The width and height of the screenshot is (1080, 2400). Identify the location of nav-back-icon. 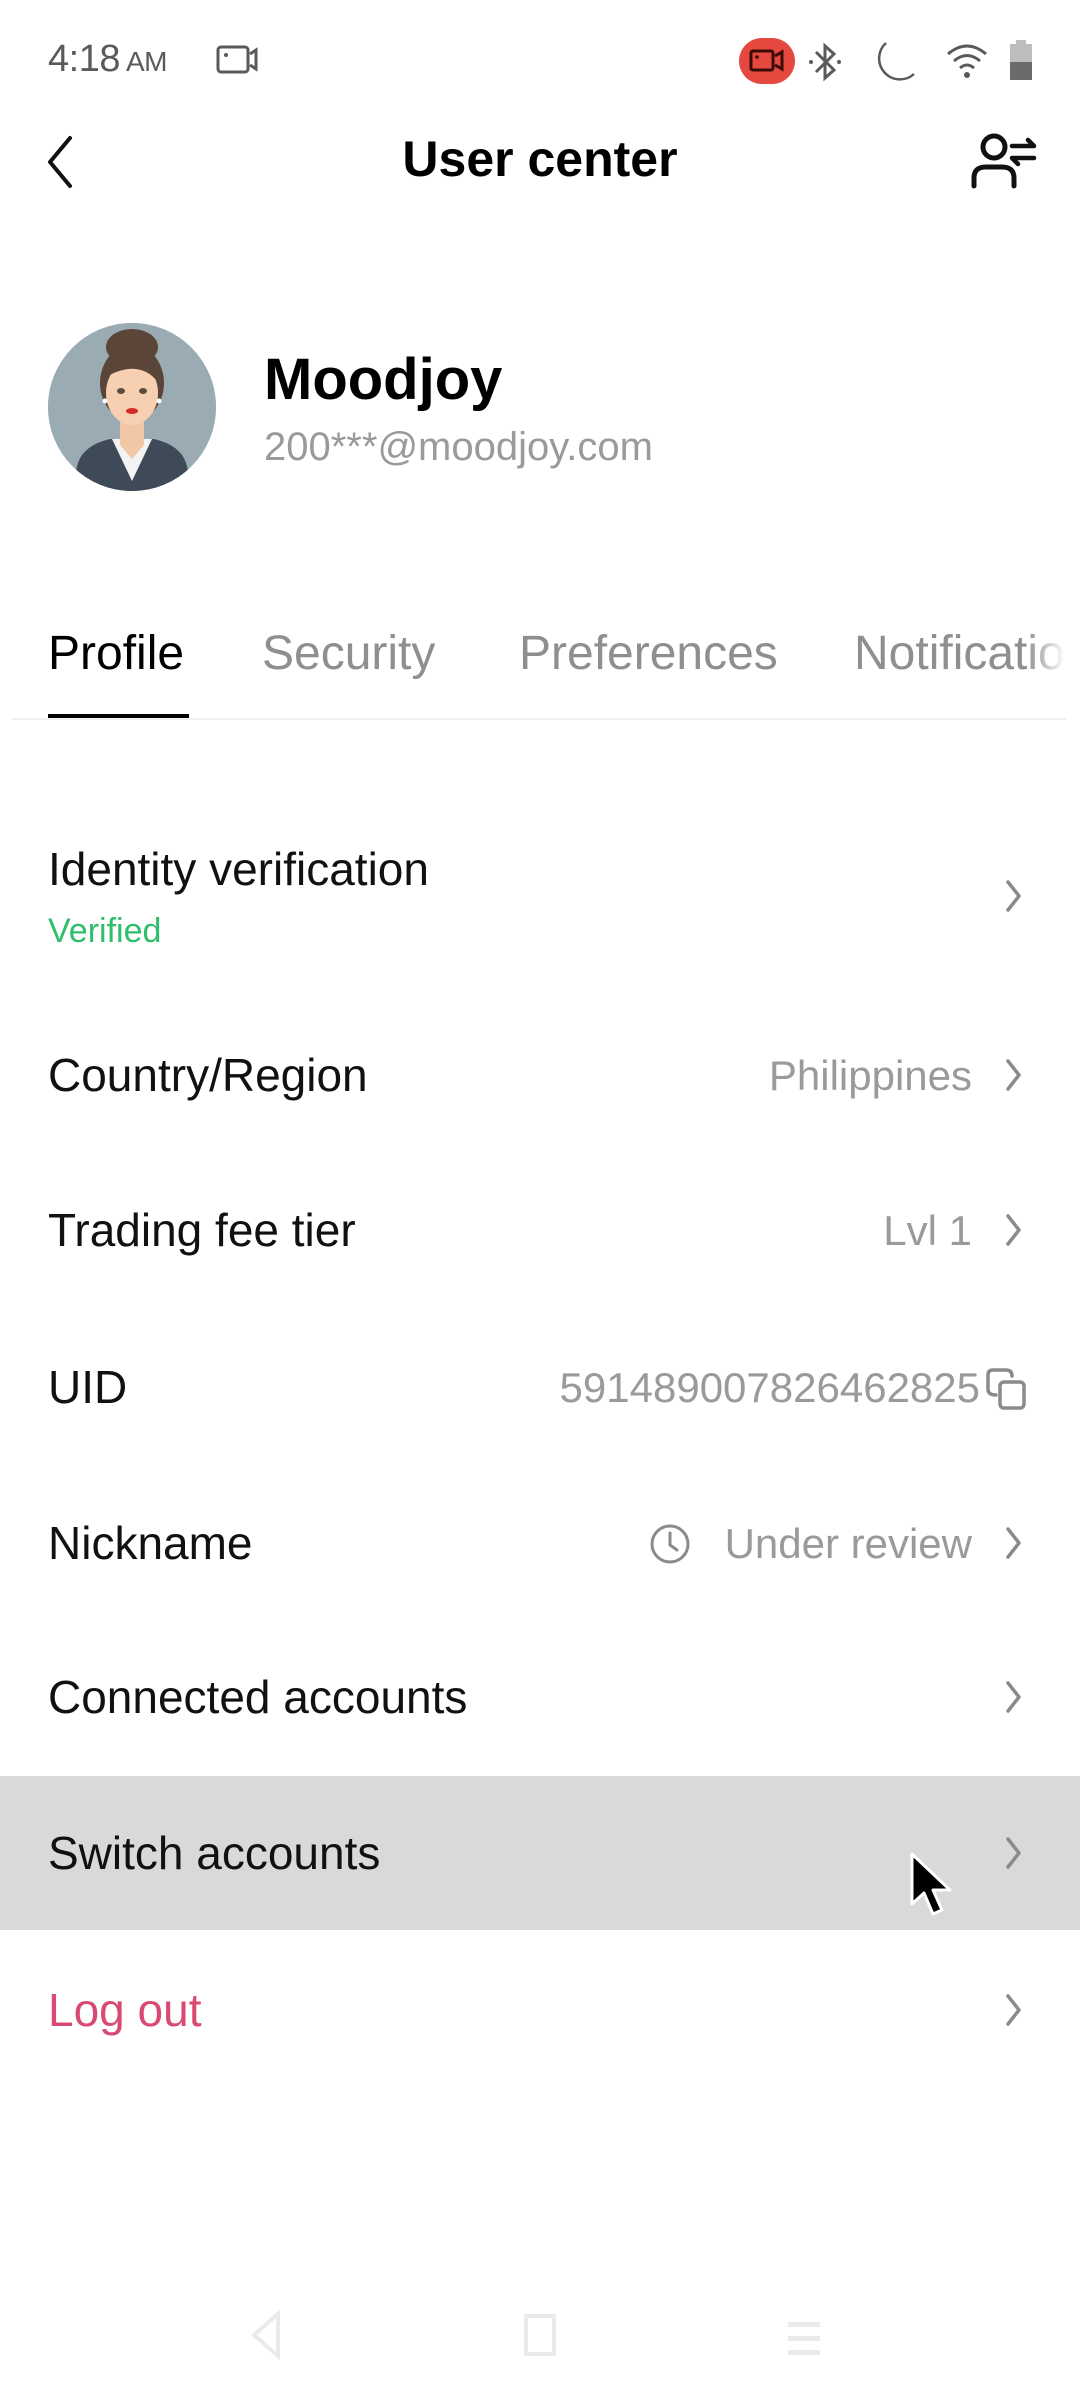
(266, 2335).